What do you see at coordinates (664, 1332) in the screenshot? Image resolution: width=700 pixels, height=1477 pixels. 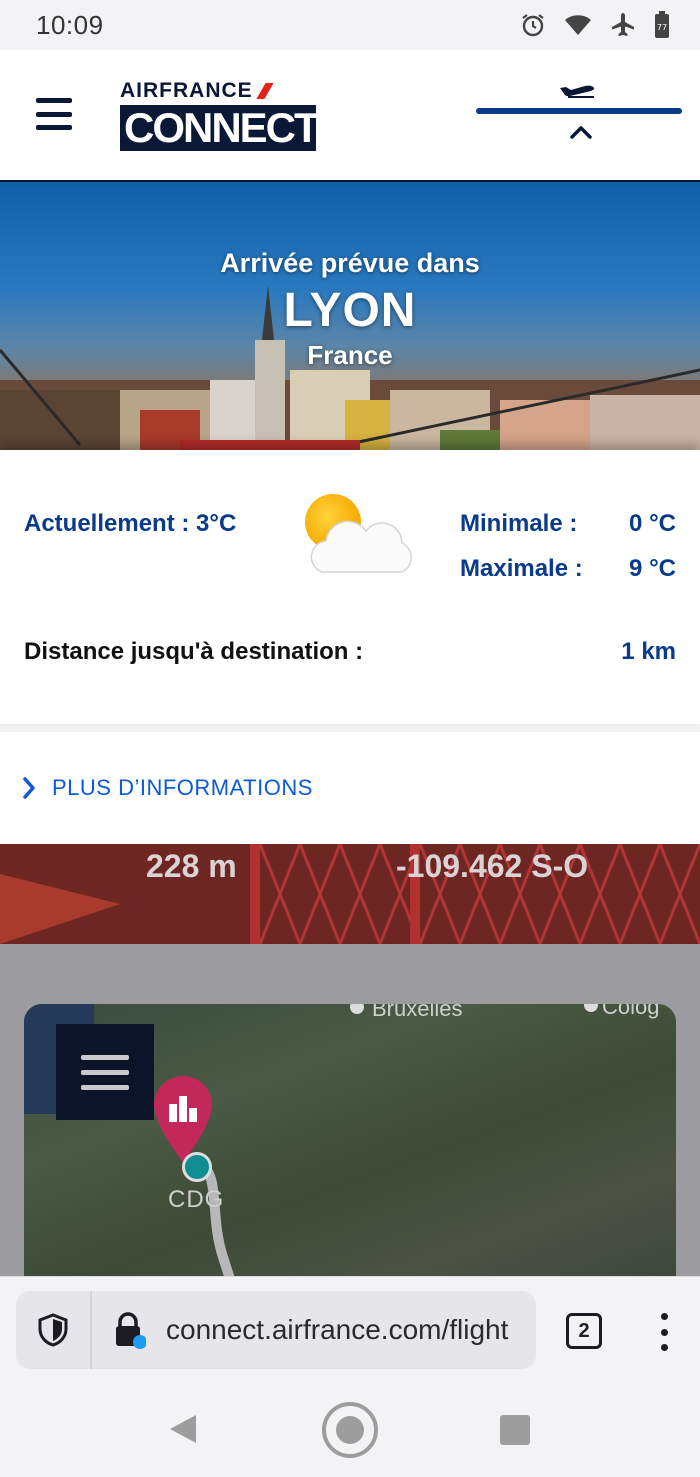 I see `browser-menu-icon` at bounding box center [664, 1332].